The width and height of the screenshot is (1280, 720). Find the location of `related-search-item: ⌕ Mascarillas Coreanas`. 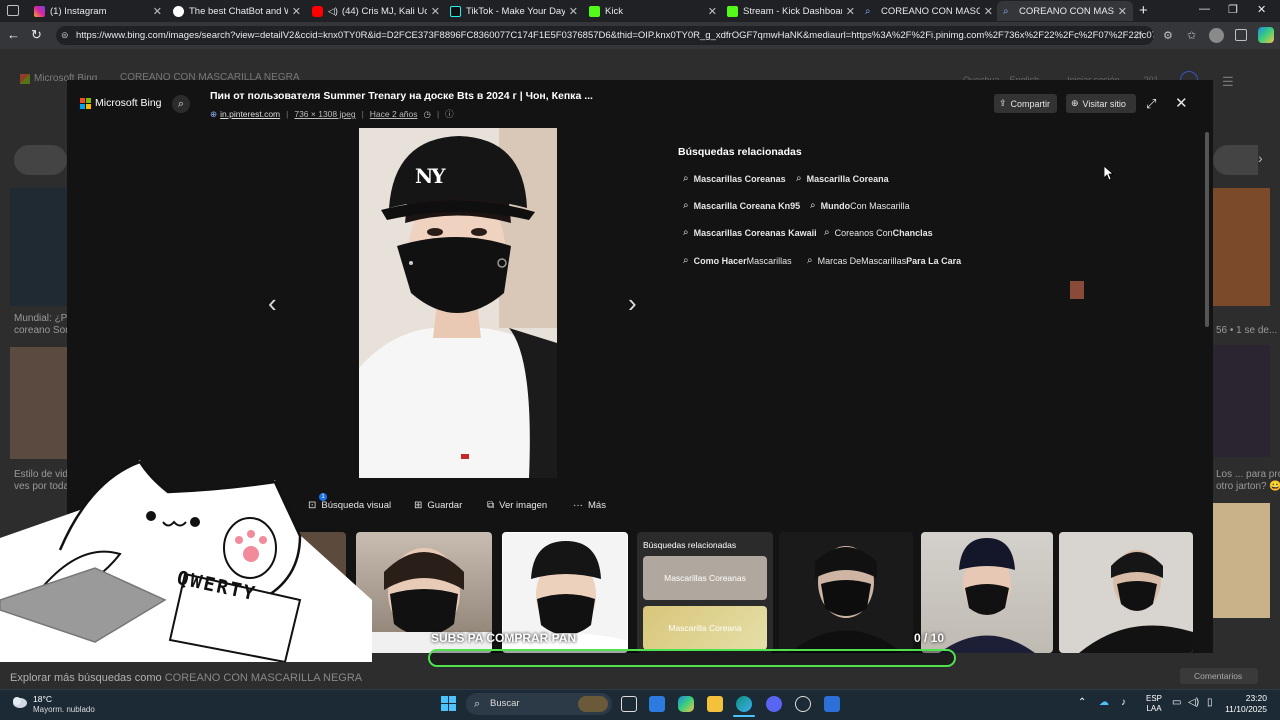

related-search-item: ⌕ Mascarillas Coreanas is located at coordinates (734, 178).